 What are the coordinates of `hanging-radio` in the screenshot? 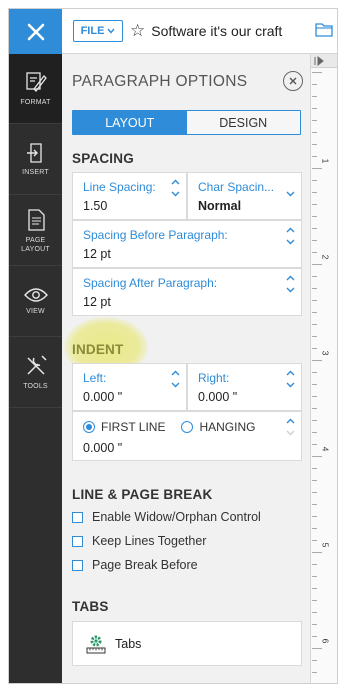 It's located at (187, 427).